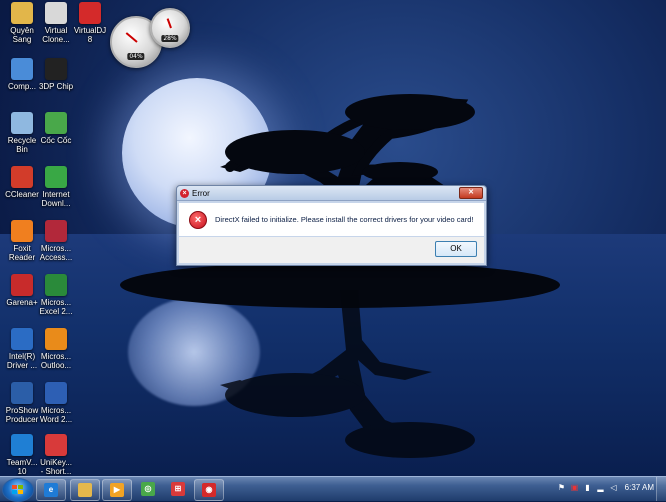  I want to click on ms-access-icon, so click(56, 231).